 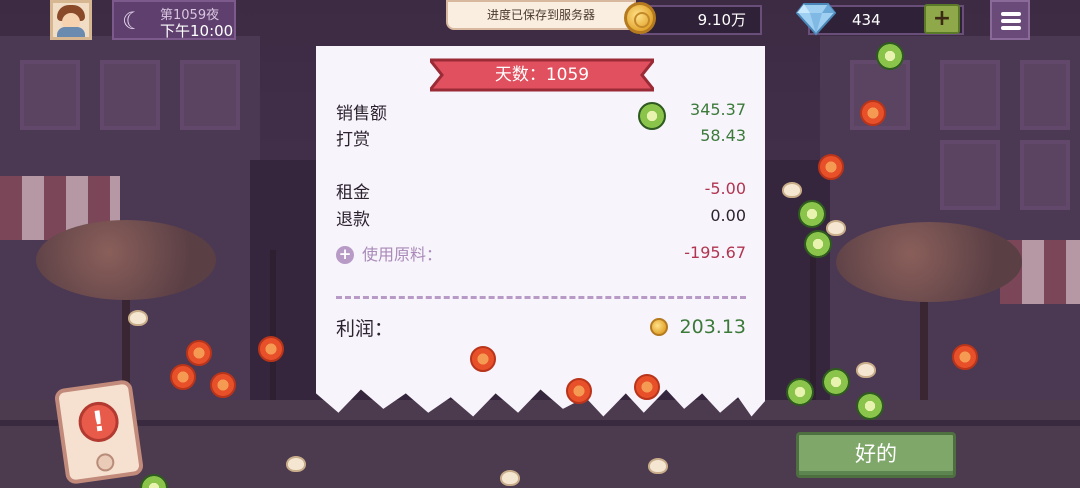 What do you see at coordinates (541, 297) in the screenshot?
I see `receipt-divider` at bounding box center [541, 297].